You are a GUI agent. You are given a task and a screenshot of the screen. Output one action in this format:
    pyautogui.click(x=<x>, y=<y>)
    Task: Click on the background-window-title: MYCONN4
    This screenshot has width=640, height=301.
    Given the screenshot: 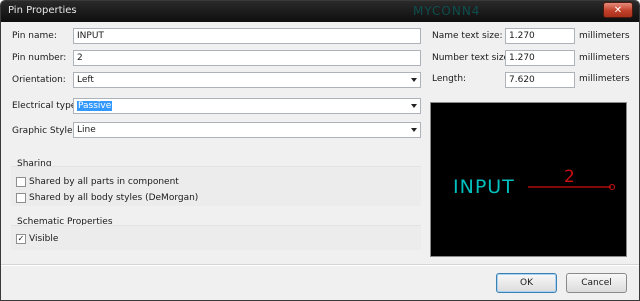 What is the action you would take?
    pyautogui.click(x=447, y=11)
    